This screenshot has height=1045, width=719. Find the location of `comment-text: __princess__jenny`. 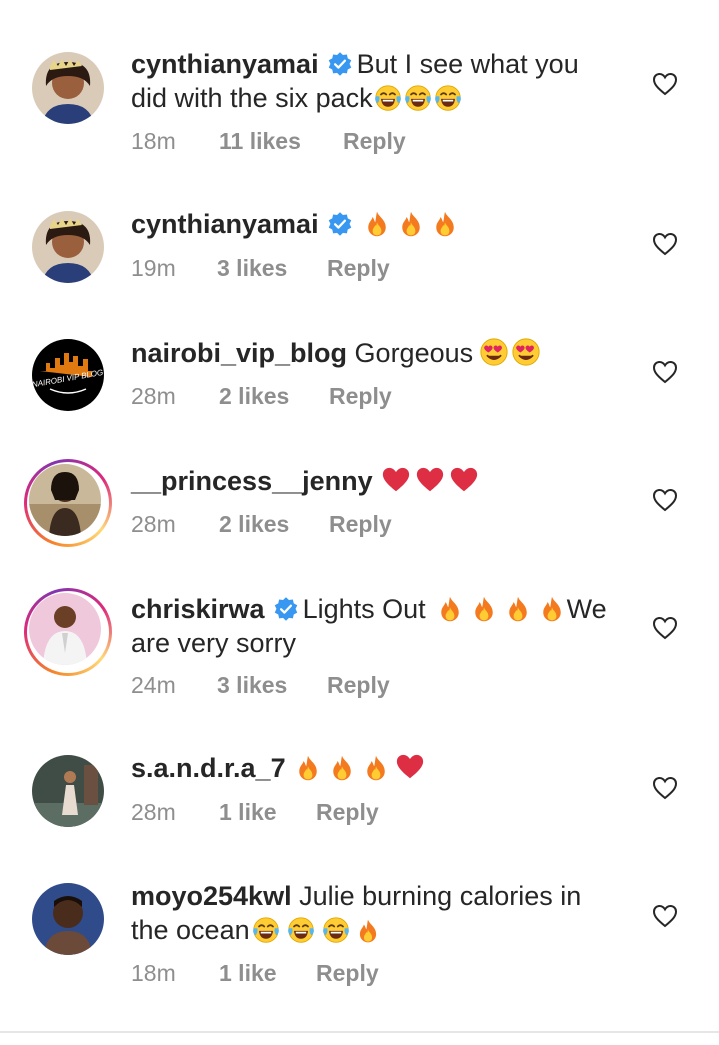

comment-text: __princess__jenny is located at coordinates (381, 481).